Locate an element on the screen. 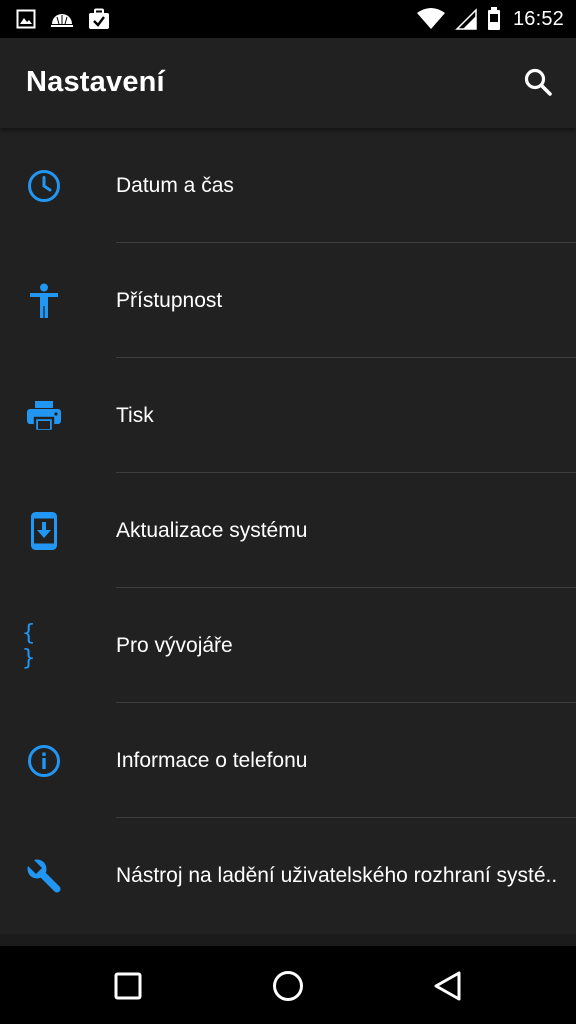 This screenshot has height=1024, width=576. list-end-strip is located at coordinates (288, 940).